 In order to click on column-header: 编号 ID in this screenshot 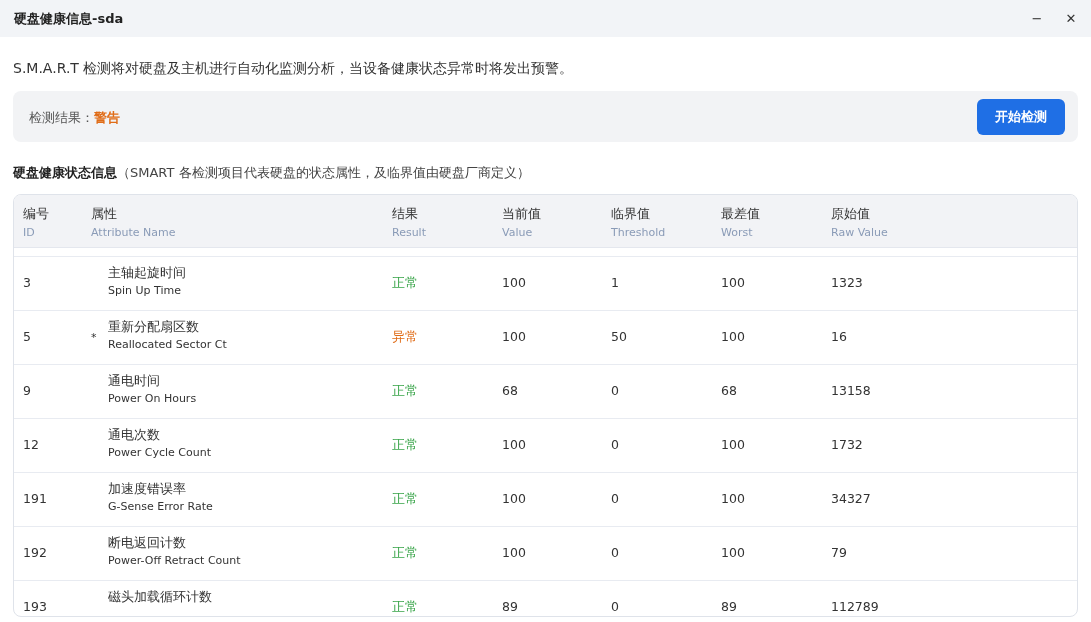, I will do `click(36, 223)`.